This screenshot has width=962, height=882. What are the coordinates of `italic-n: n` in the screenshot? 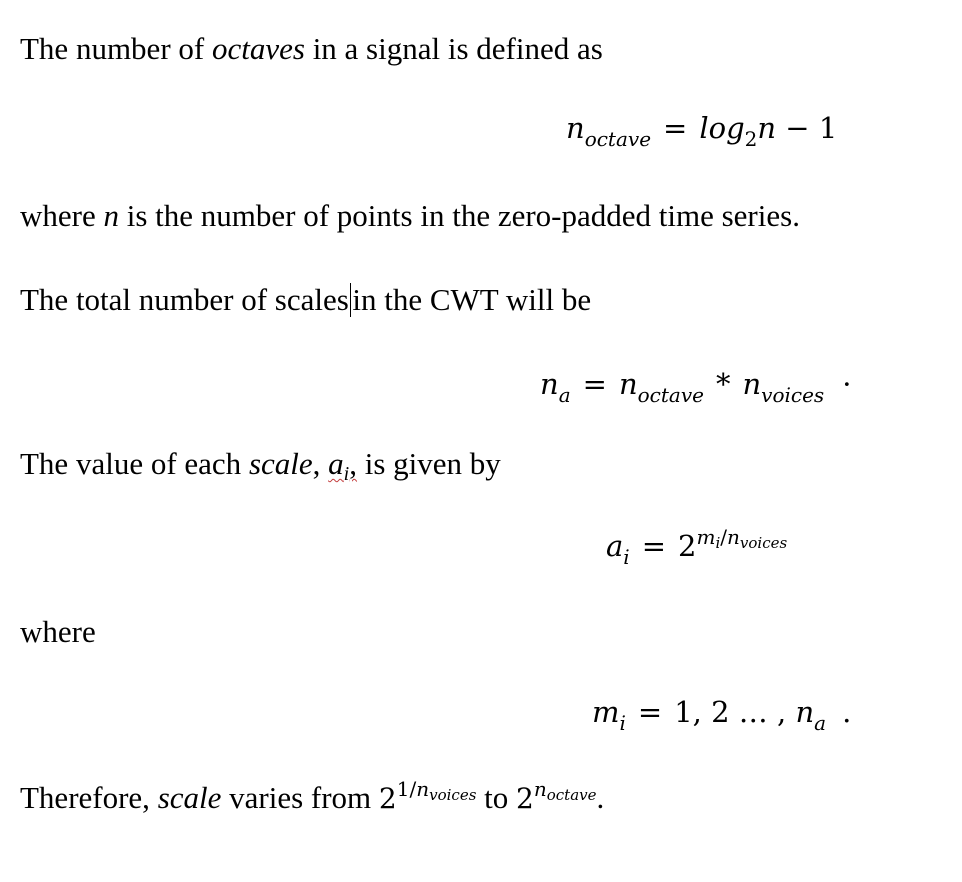 It's located at (111, 215).